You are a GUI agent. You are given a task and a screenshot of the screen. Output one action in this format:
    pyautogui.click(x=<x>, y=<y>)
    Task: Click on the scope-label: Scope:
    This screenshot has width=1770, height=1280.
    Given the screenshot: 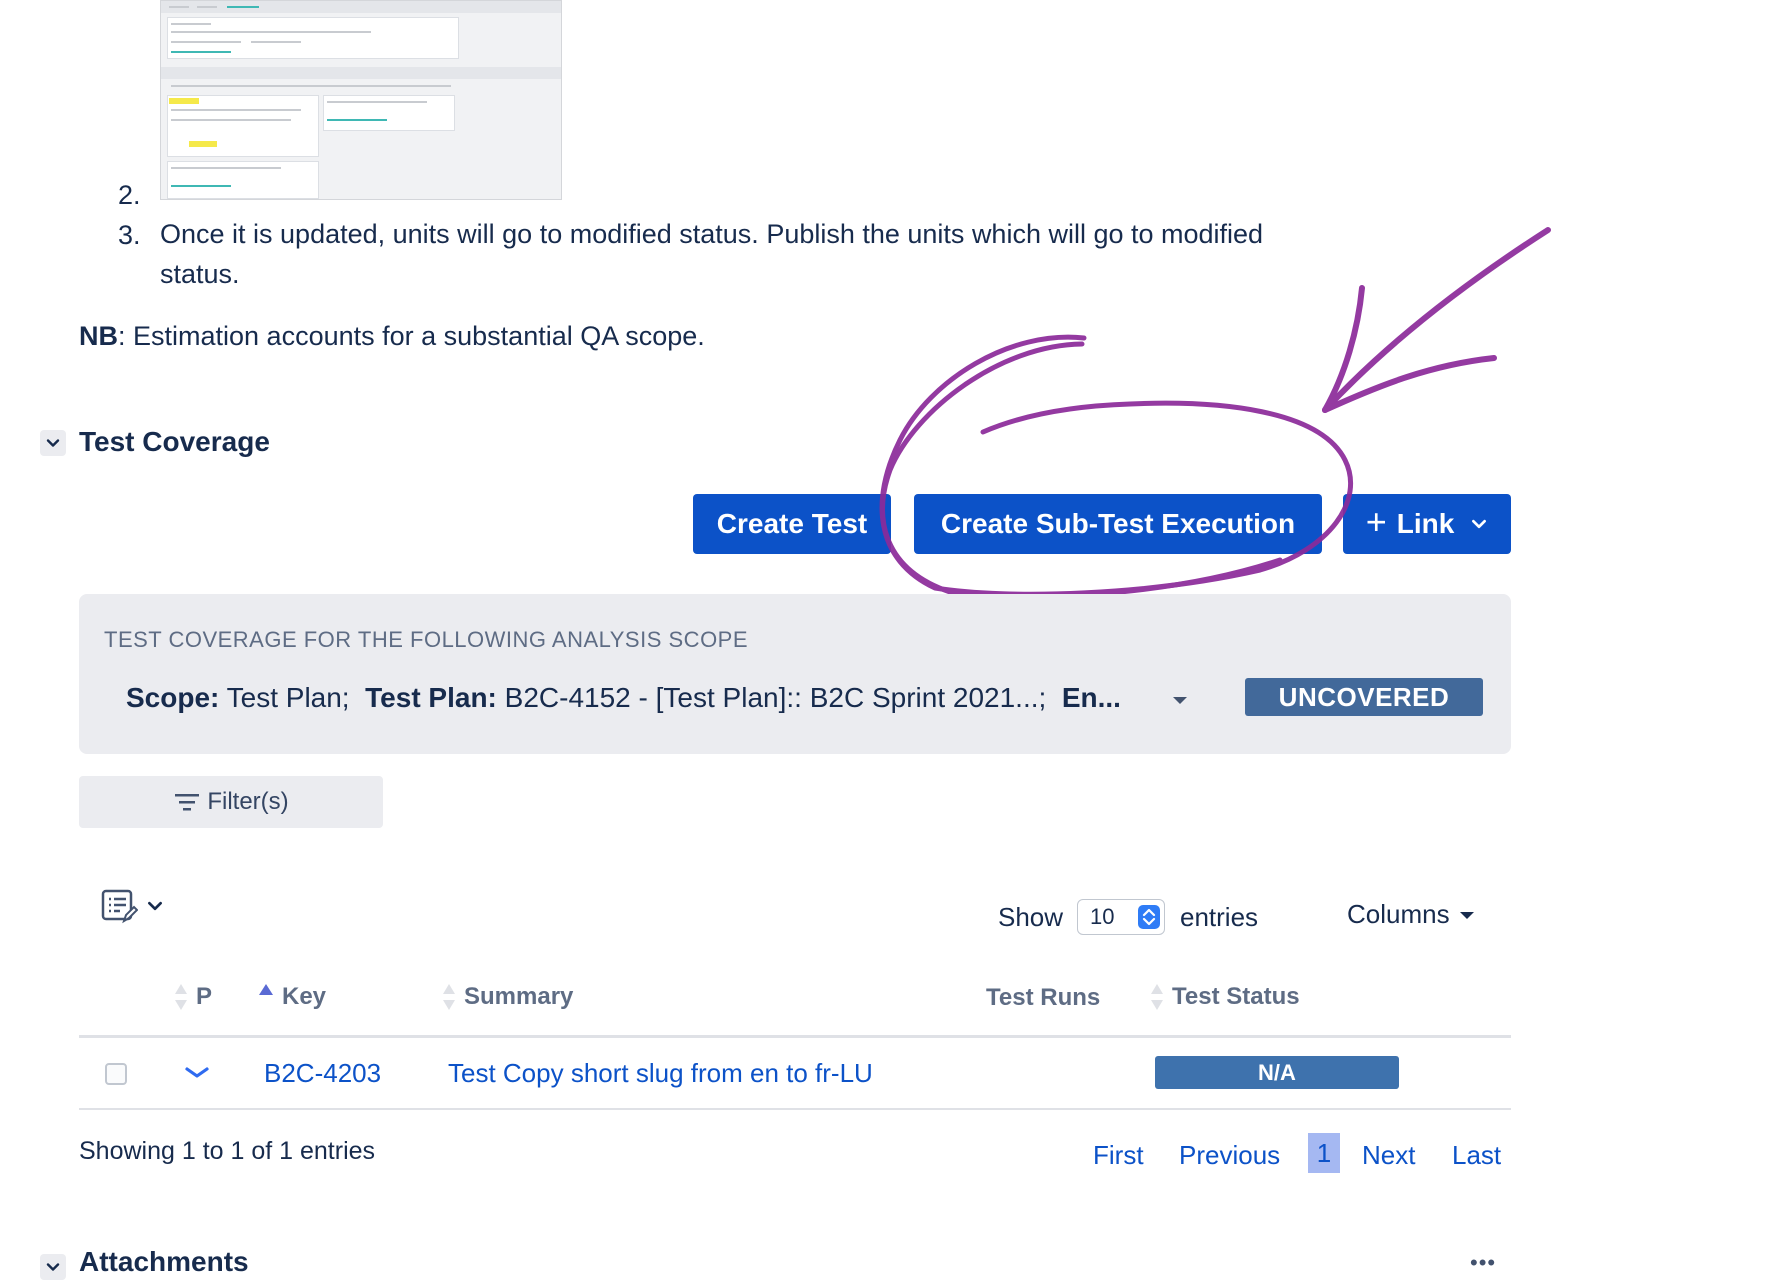 What is the action you would take?
    pyautogui.click(x=173, y=697)
    